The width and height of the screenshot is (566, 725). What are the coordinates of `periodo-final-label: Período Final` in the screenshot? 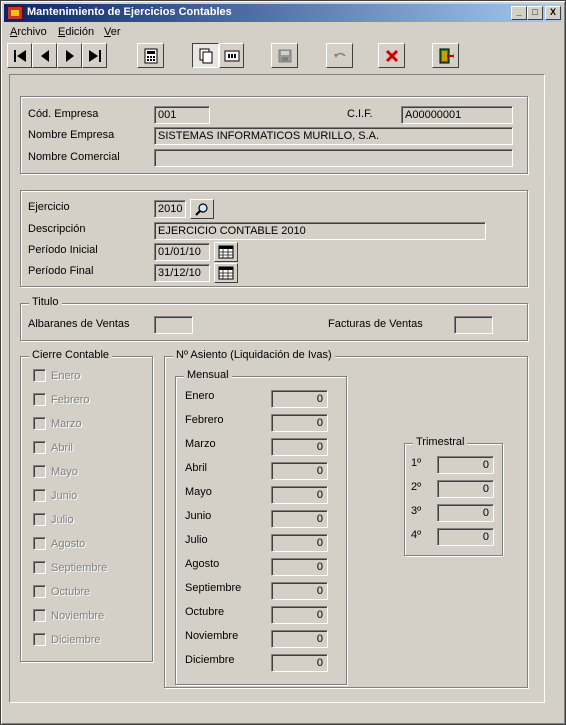 It's located at (61, 271).